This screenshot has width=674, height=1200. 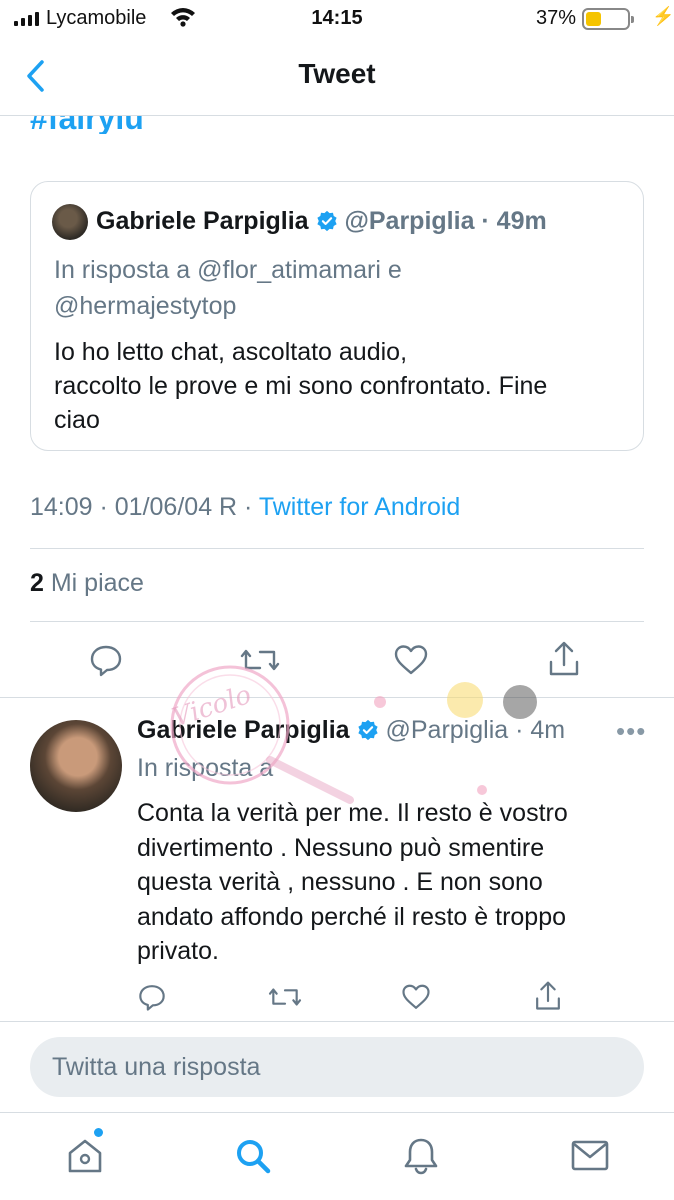 I want to click on reply-to-text: In risposta a, so click(x=205, y=768).